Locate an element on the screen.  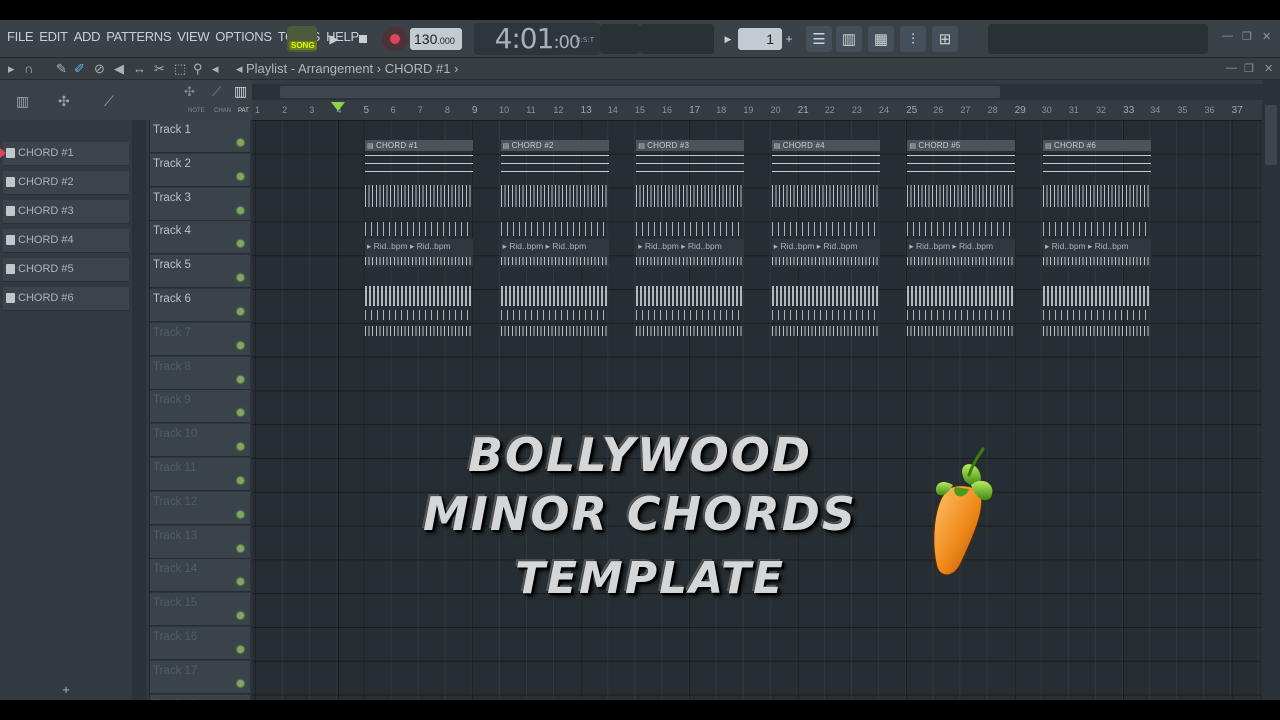
pattern-add-button: + is located at coordinates (789, 39).